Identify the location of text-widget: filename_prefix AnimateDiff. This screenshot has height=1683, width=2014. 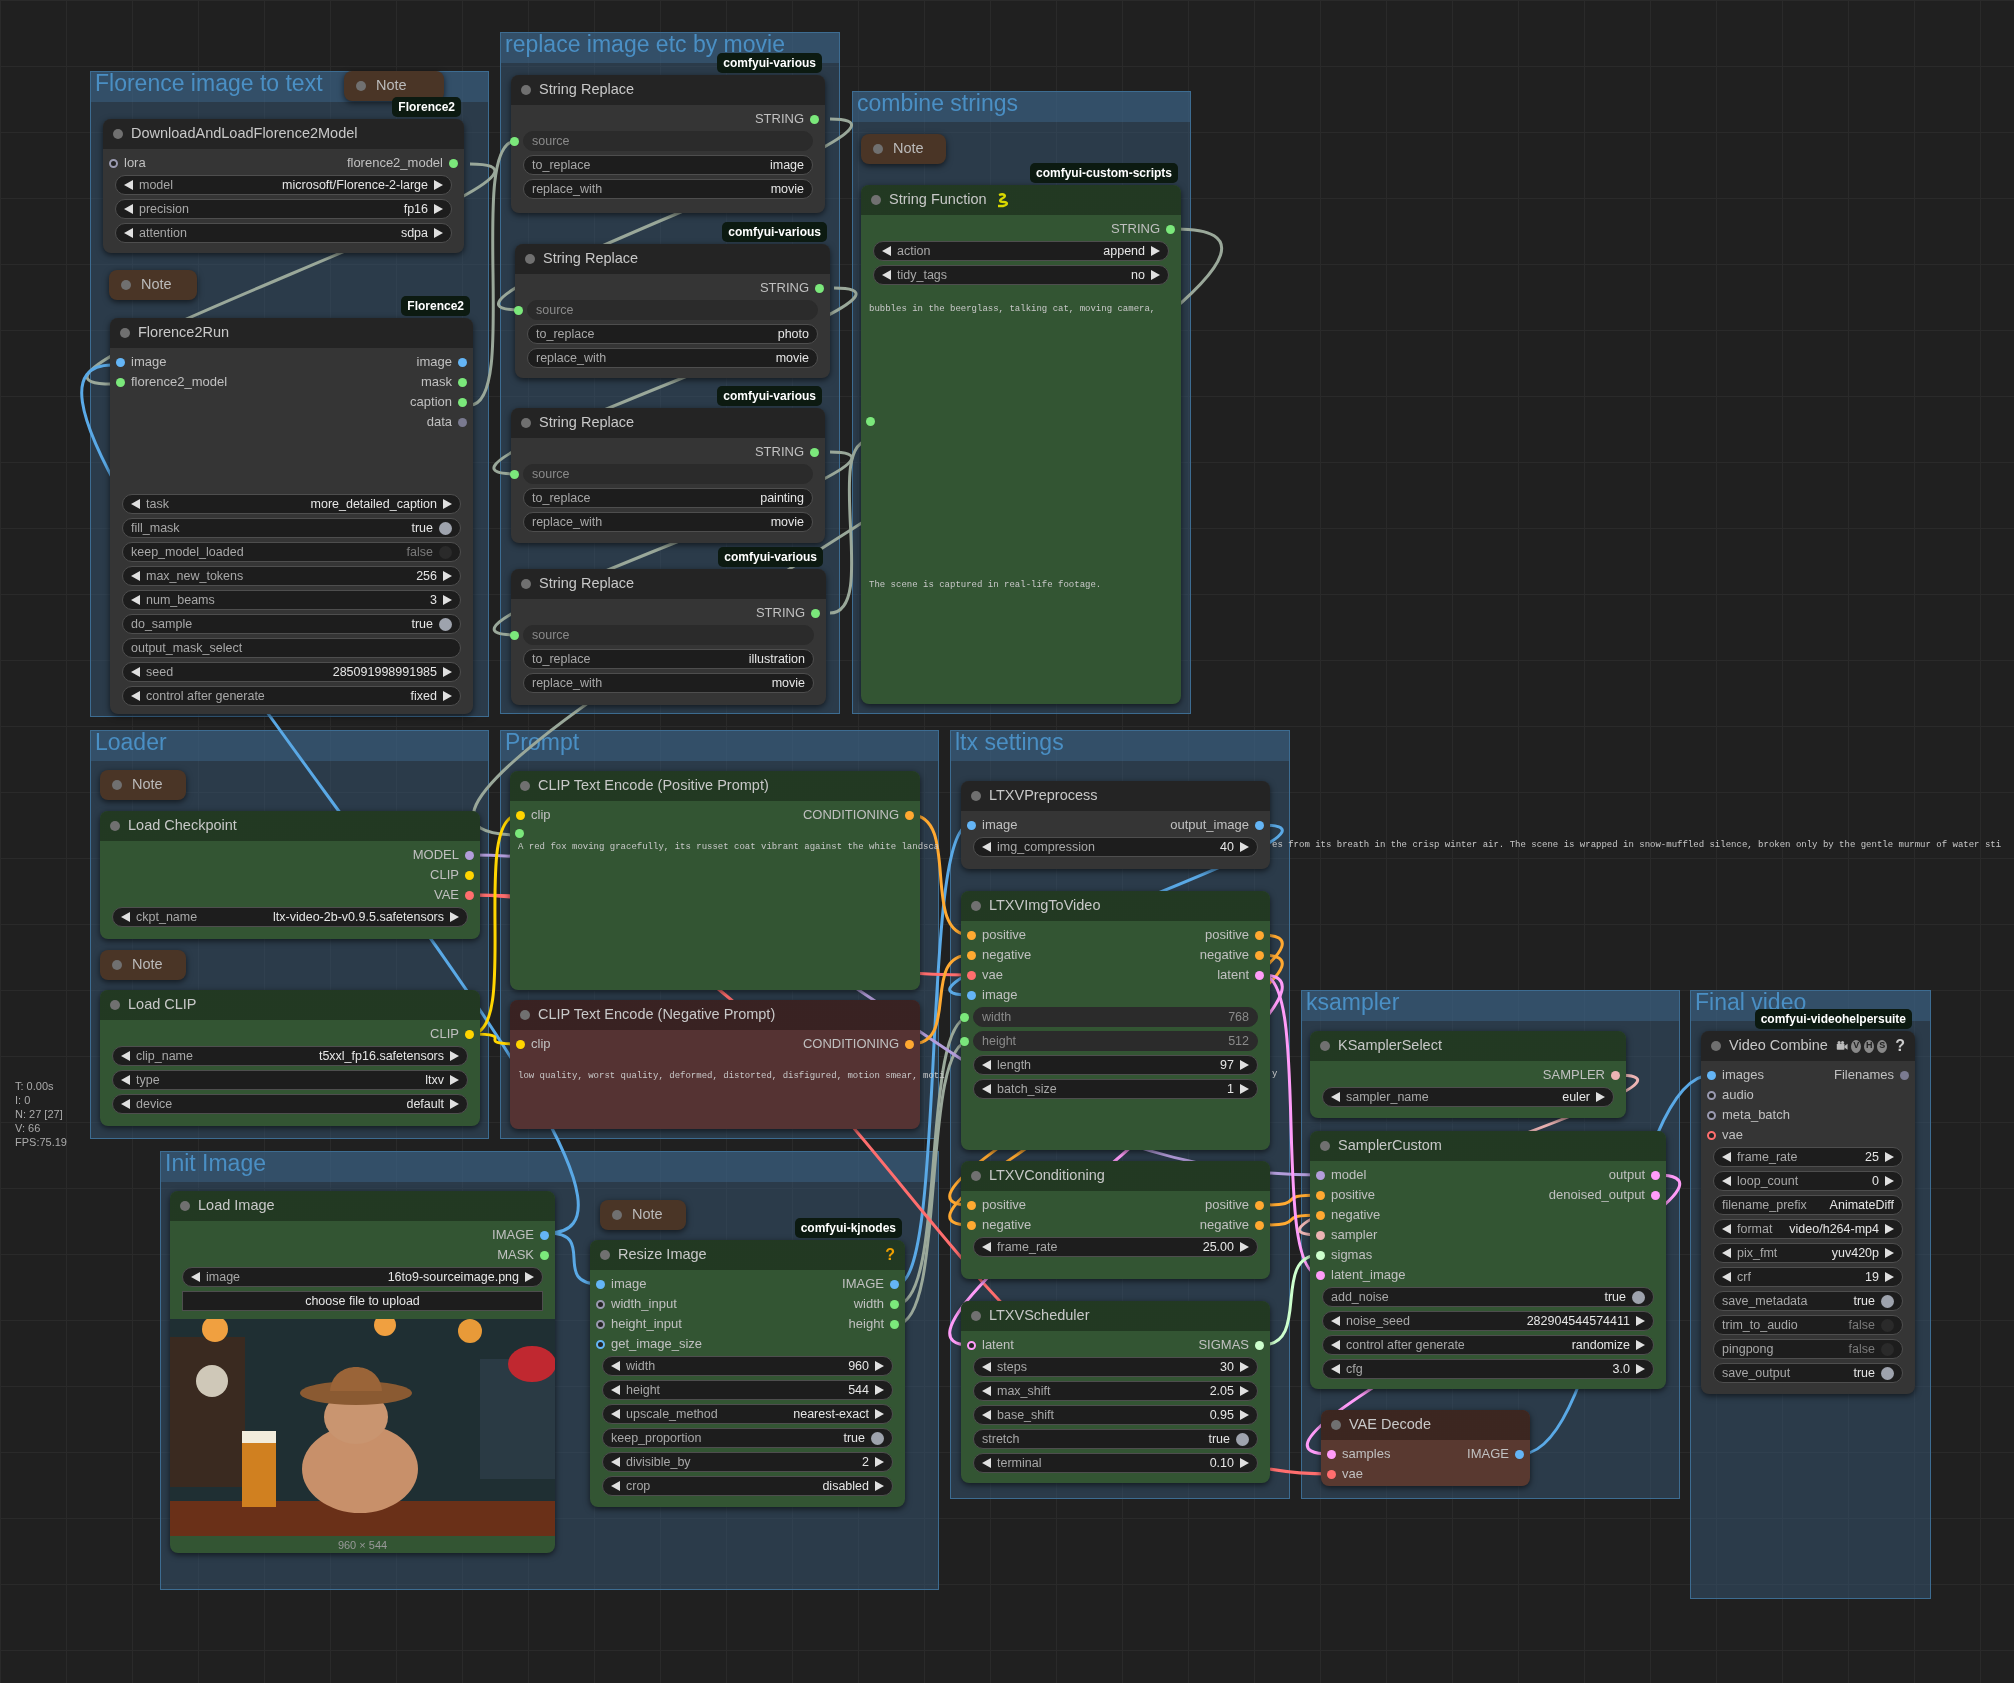
(1808, 1205).